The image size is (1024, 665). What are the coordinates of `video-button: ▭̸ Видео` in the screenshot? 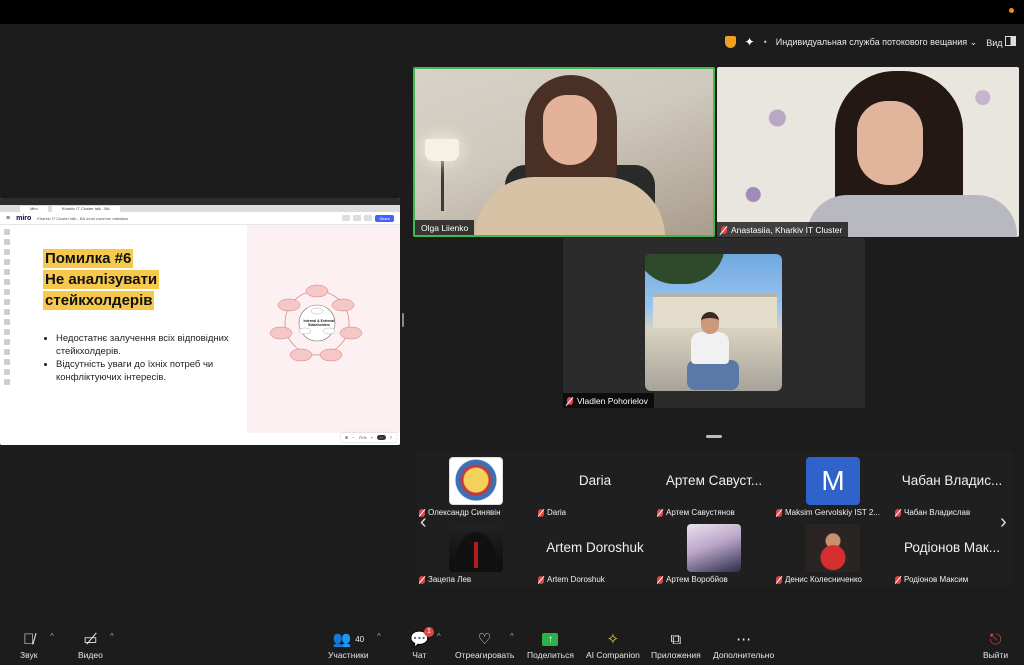 It's located at (90, 644).